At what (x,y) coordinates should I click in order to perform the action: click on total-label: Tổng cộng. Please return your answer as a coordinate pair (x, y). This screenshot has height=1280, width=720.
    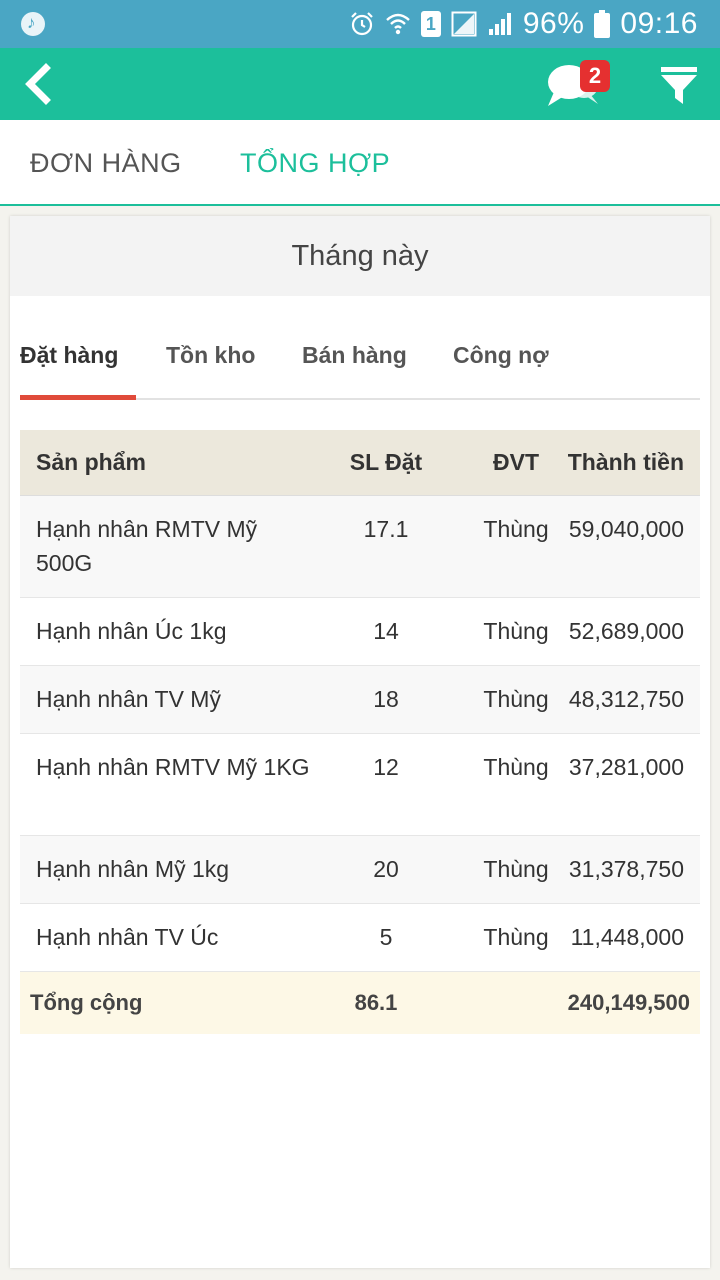
    Looking at the image, I should click on (86, 1002).